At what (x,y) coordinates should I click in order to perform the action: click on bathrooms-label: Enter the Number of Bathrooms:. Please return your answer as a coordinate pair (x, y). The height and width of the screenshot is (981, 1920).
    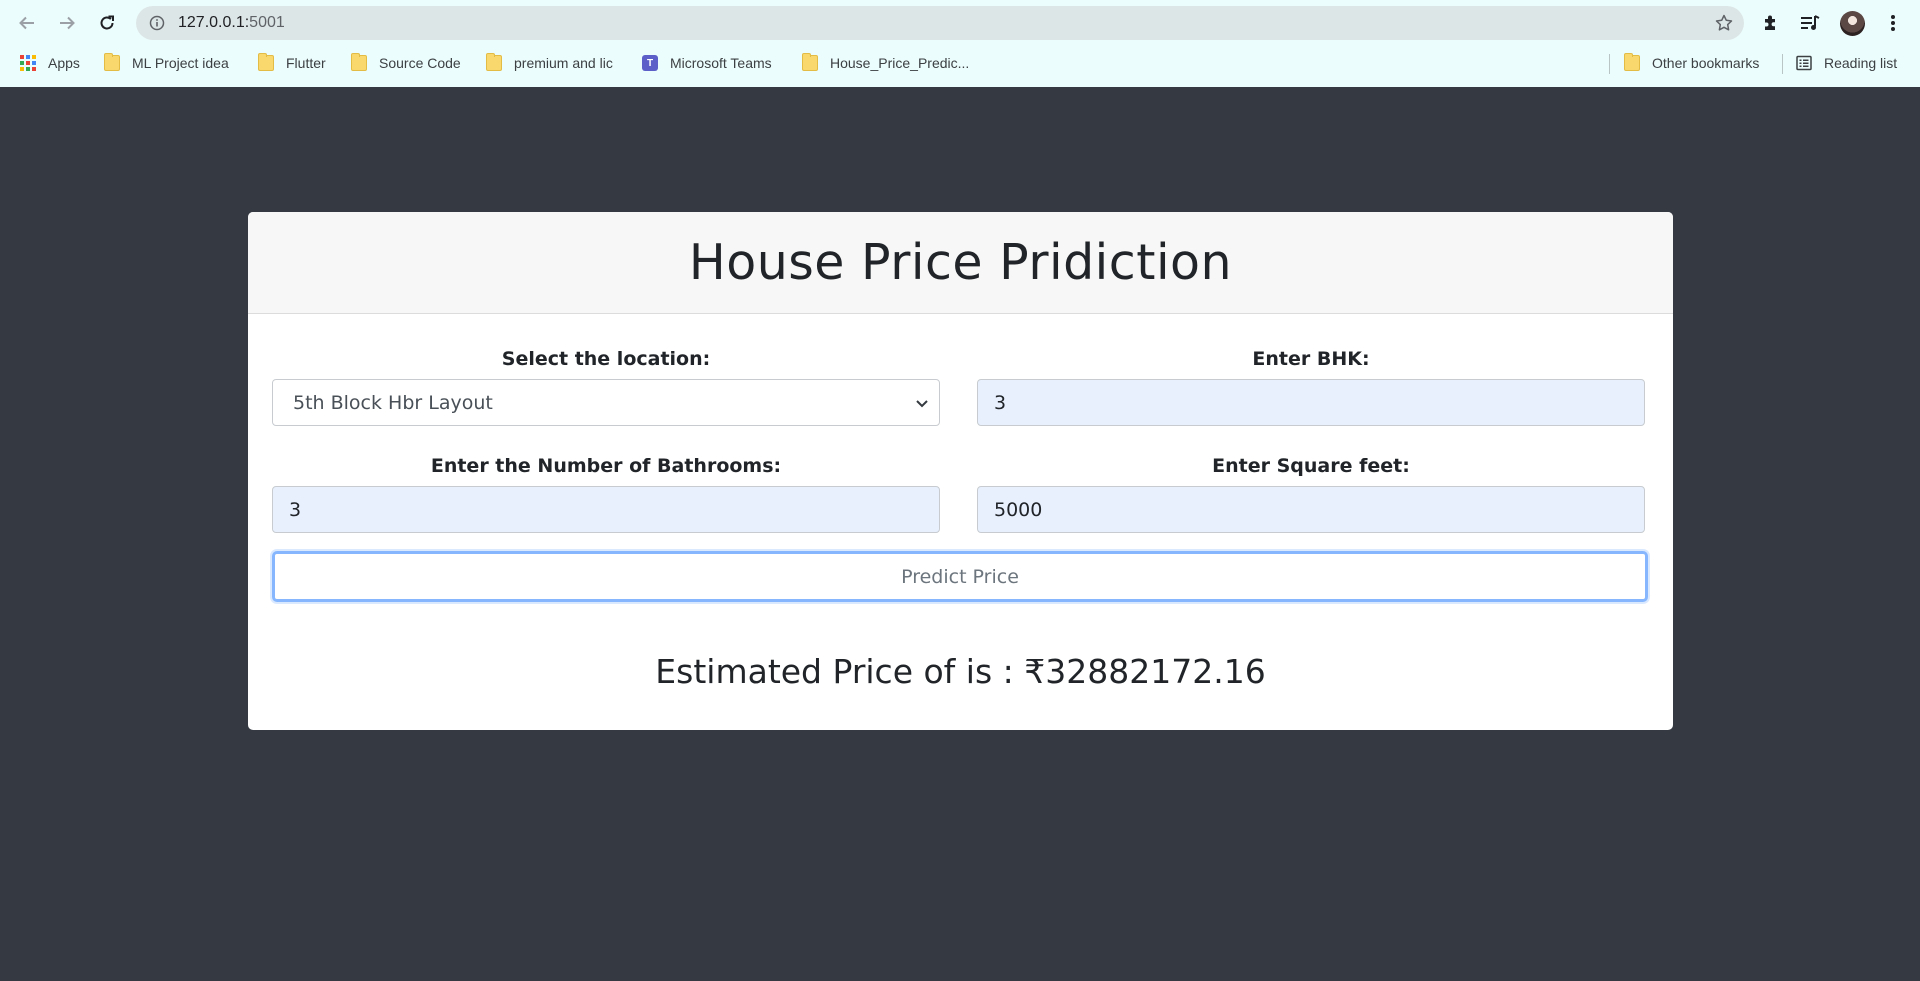
    Looking at the image, I should click on (606, 466).